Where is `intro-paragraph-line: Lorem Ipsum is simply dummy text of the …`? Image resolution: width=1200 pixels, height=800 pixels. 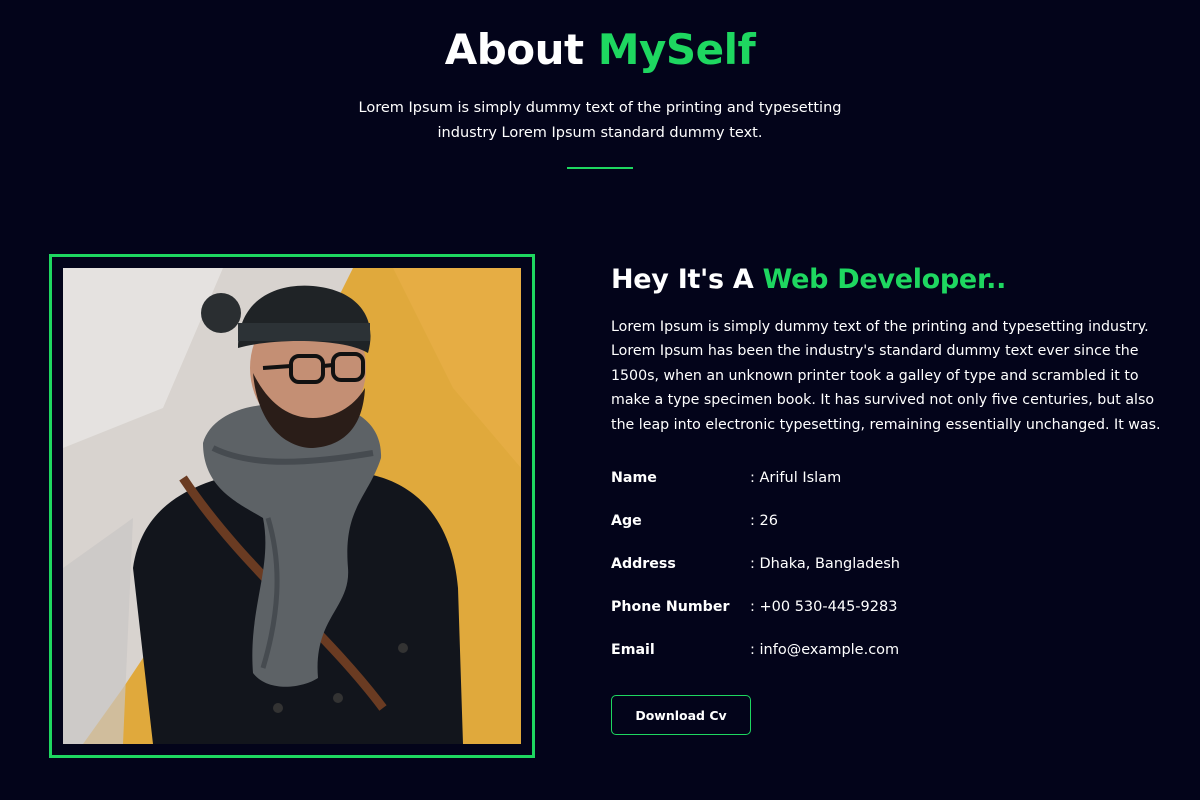 intro-paragraph-line: Lorem Ipsum is simply dummy text of the … is located at coordinates (880, 327).